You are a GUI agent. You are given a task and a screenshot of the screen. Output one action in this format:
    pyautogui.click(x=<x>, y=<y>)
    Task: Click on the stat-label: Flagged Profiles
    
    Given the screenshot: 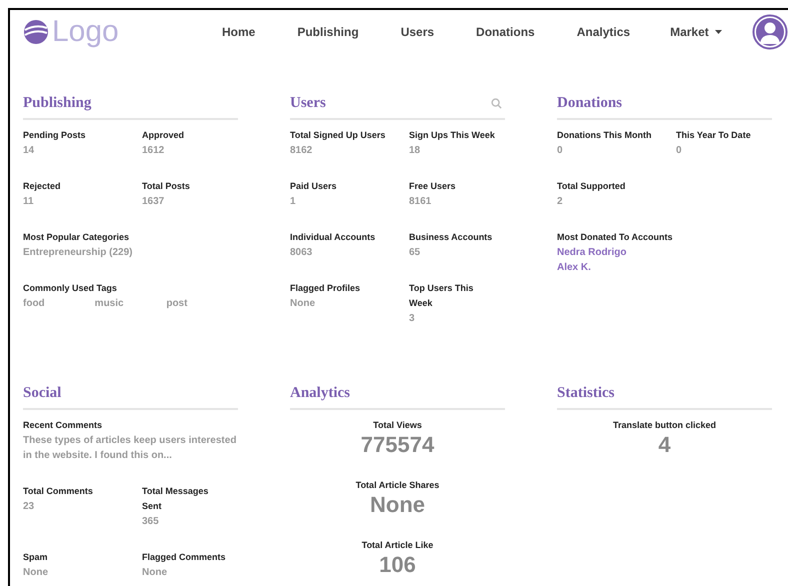 What is the action you would take?
    pyautogui.click(x=326, y=288)
    